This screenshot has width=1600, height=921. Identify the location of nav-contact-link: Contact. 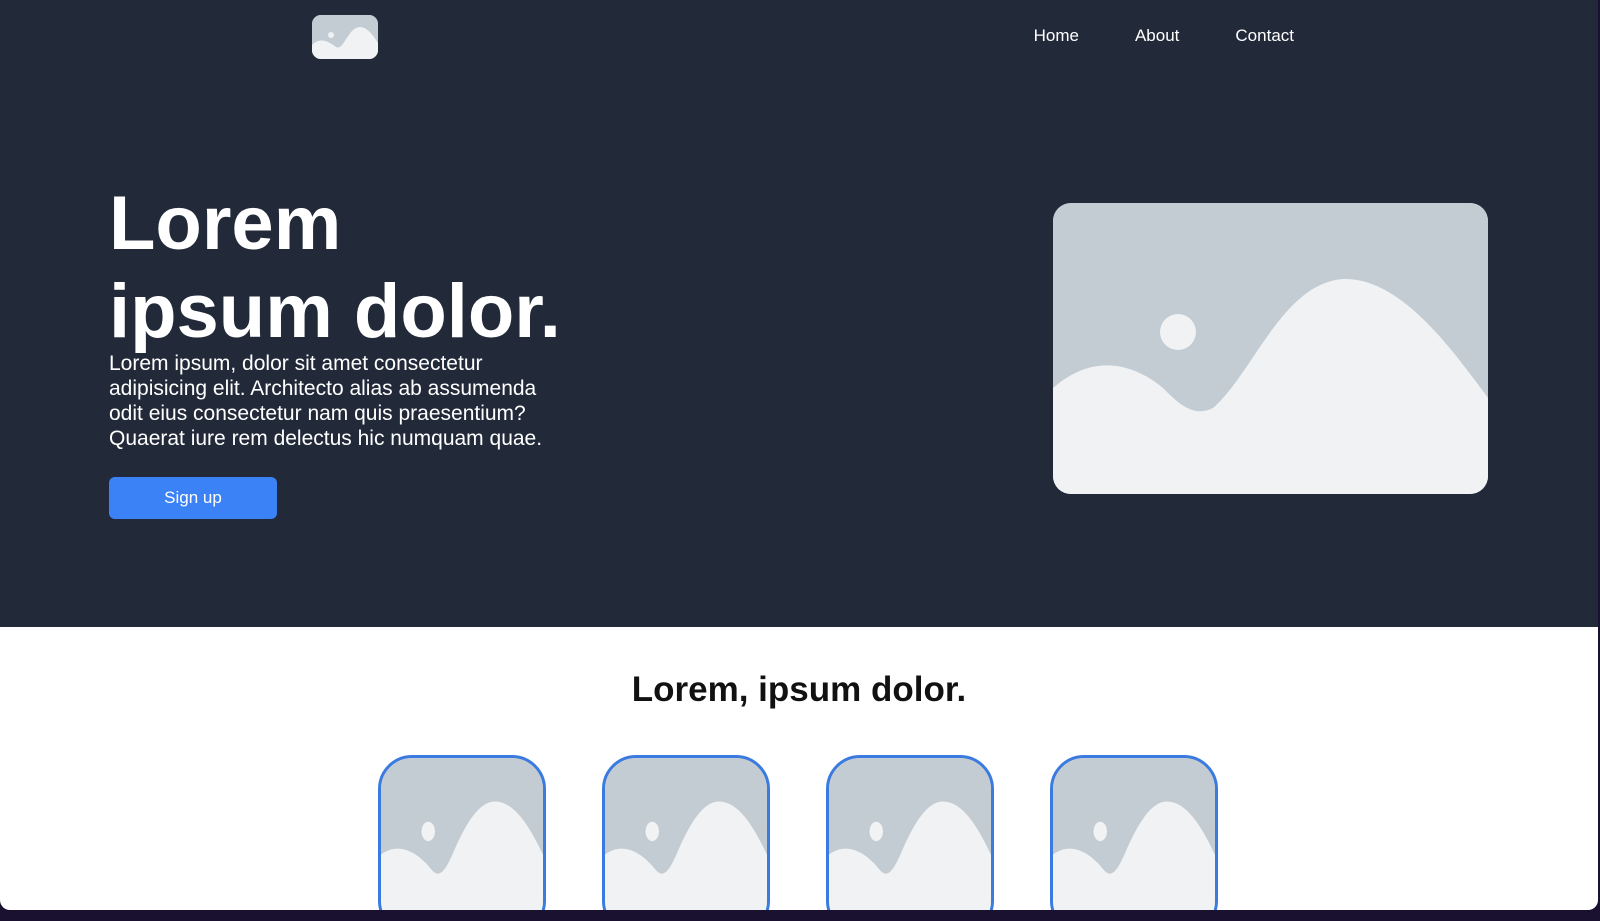
(1264, 36).